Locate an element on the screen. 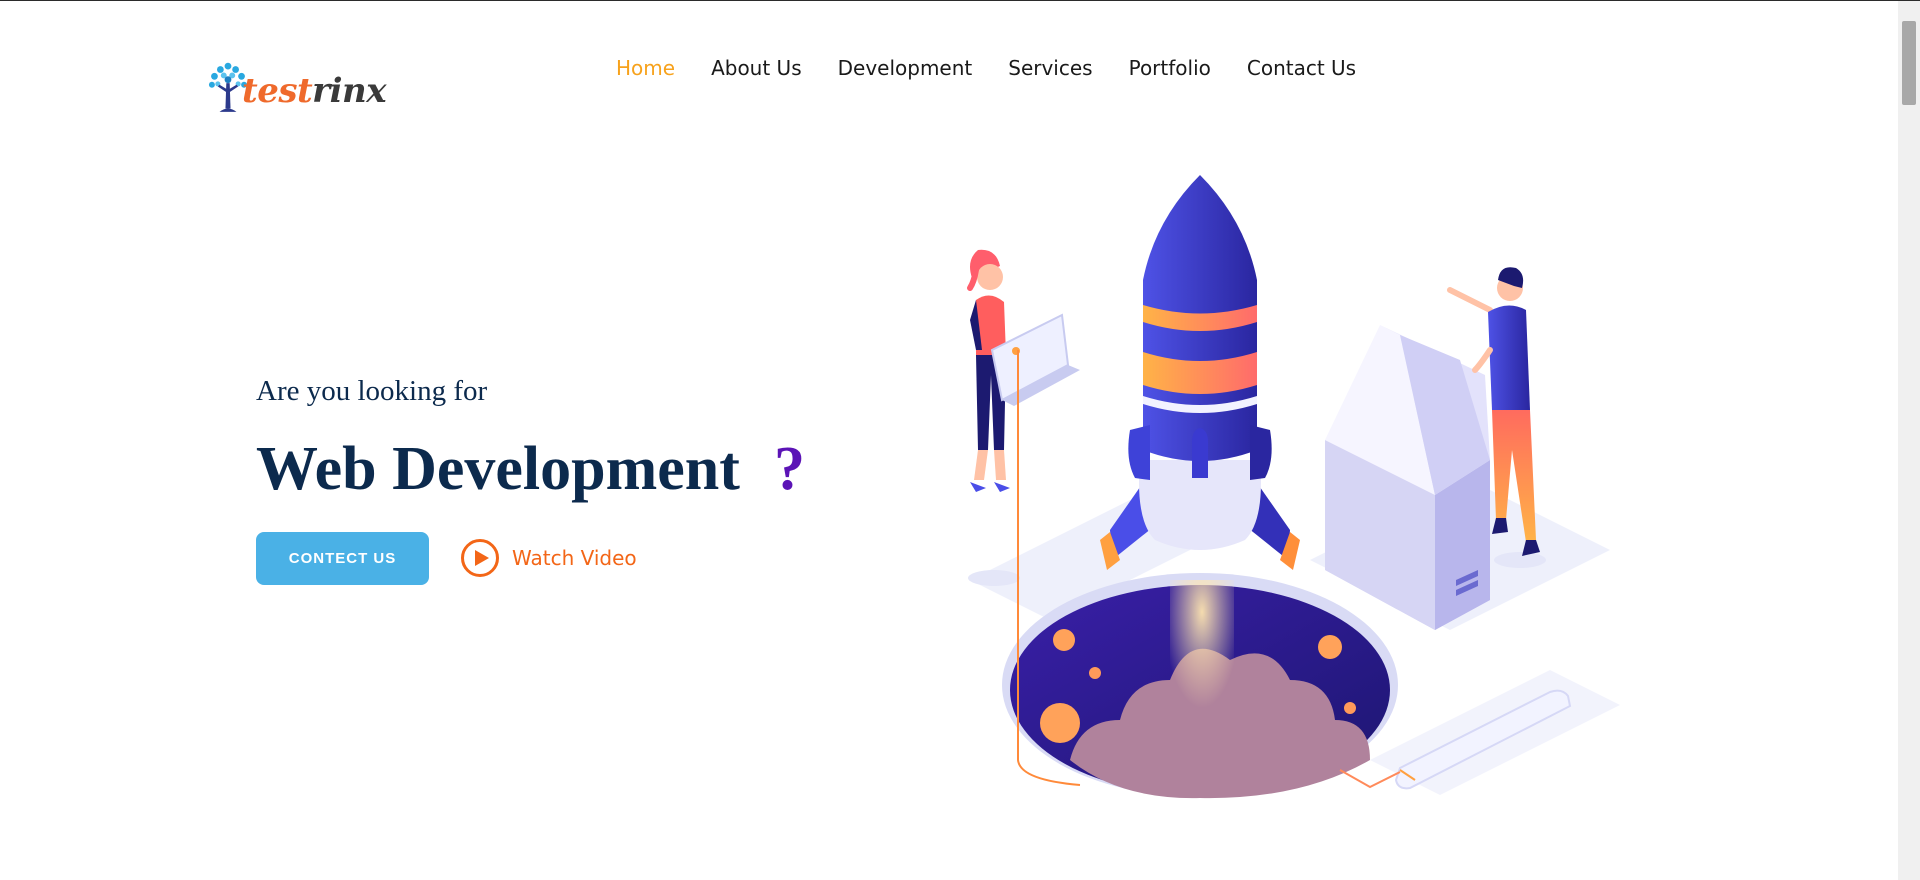 This screenshot has height=880, width=1920. page-scrollbar is located at coordinates (1909, 440).